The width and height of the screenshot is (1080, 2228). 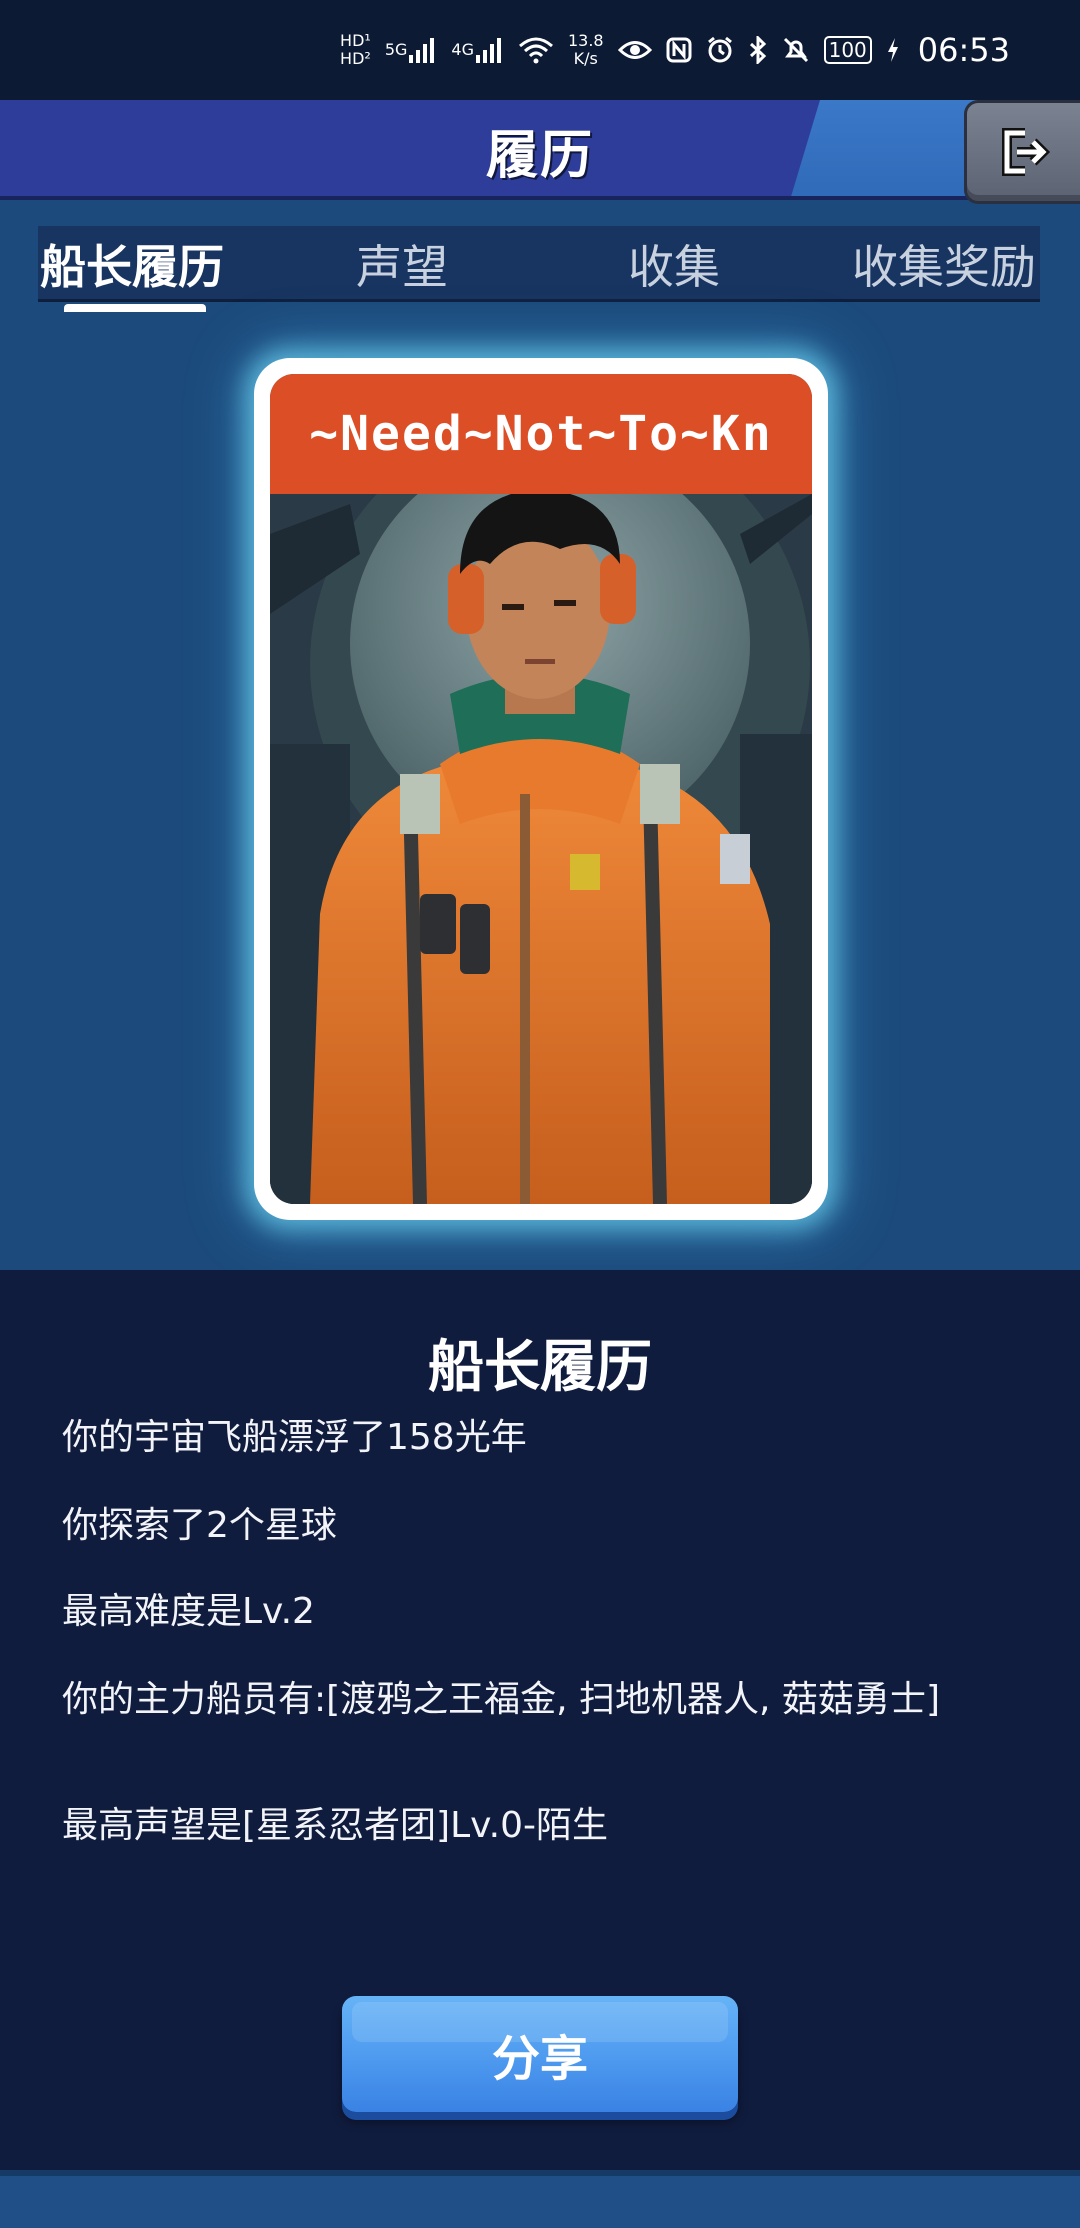 What do you see at coordinates (411, 50) in the screenshot?
I see `signal-5g-icon: 5G` at bounding box center [411, 50].